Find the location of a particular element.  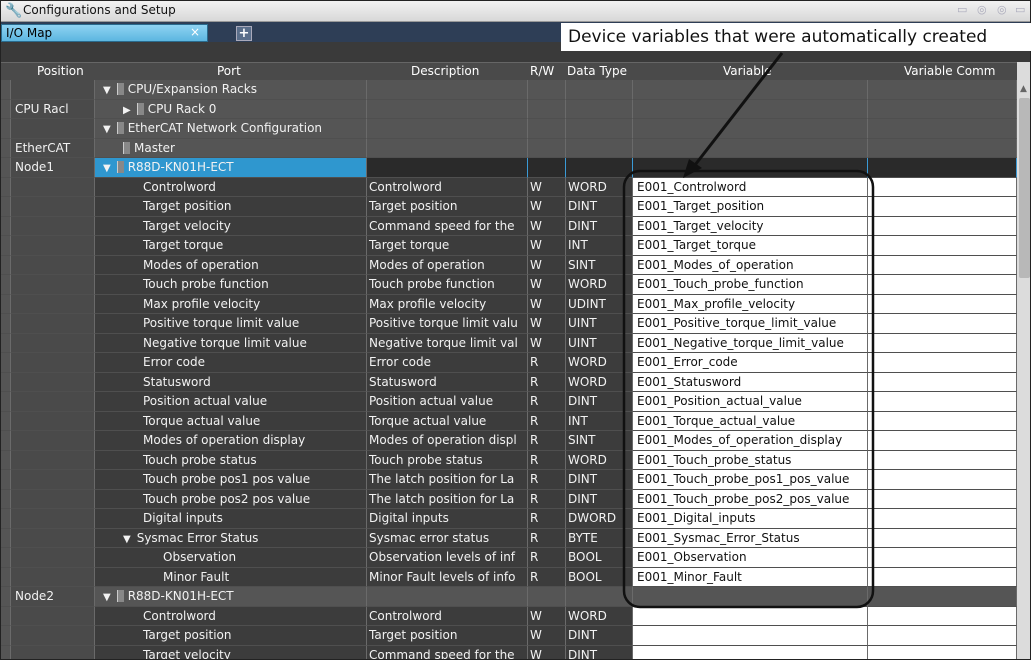

table-row: Node1 ▼ R88D-KN01H-ECT is located at coordinates (509, 168).